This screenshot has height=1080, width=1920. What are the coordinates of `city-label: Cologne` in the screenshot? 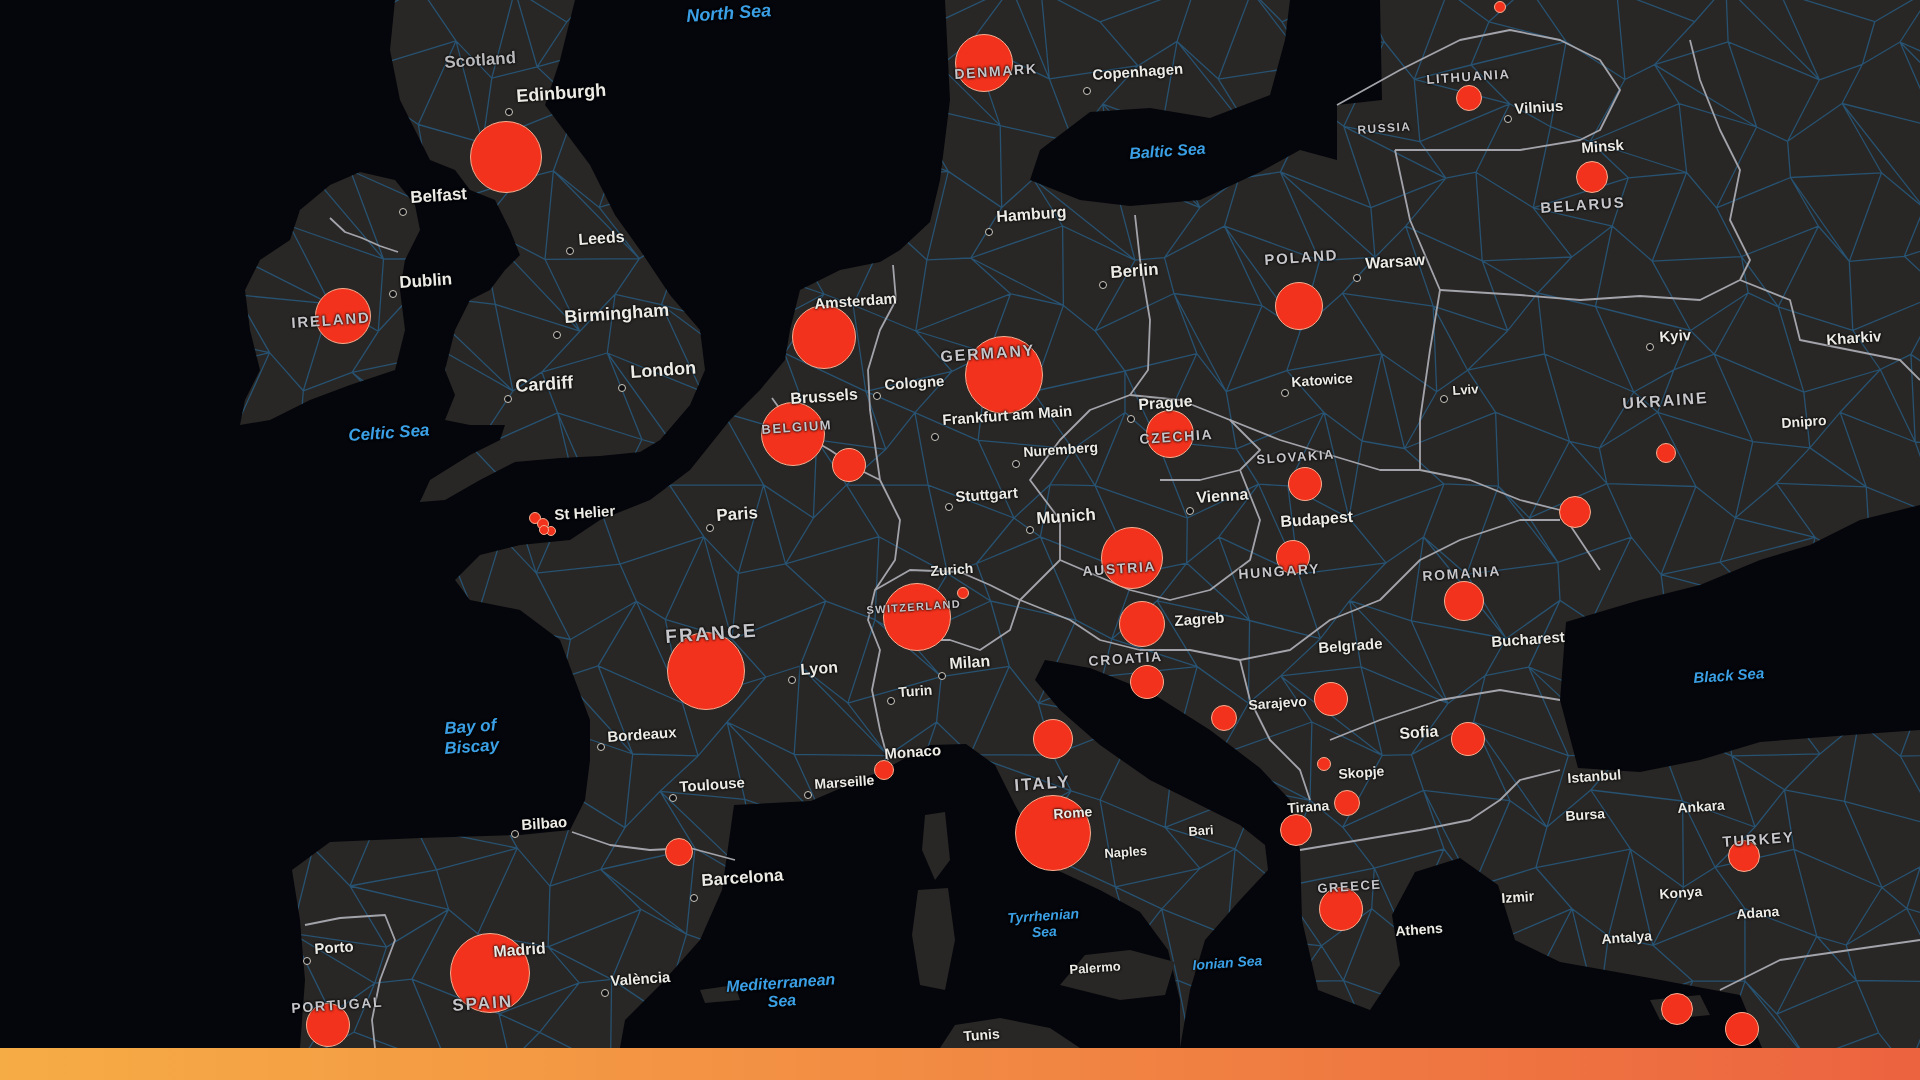 It's located at (914, 382).